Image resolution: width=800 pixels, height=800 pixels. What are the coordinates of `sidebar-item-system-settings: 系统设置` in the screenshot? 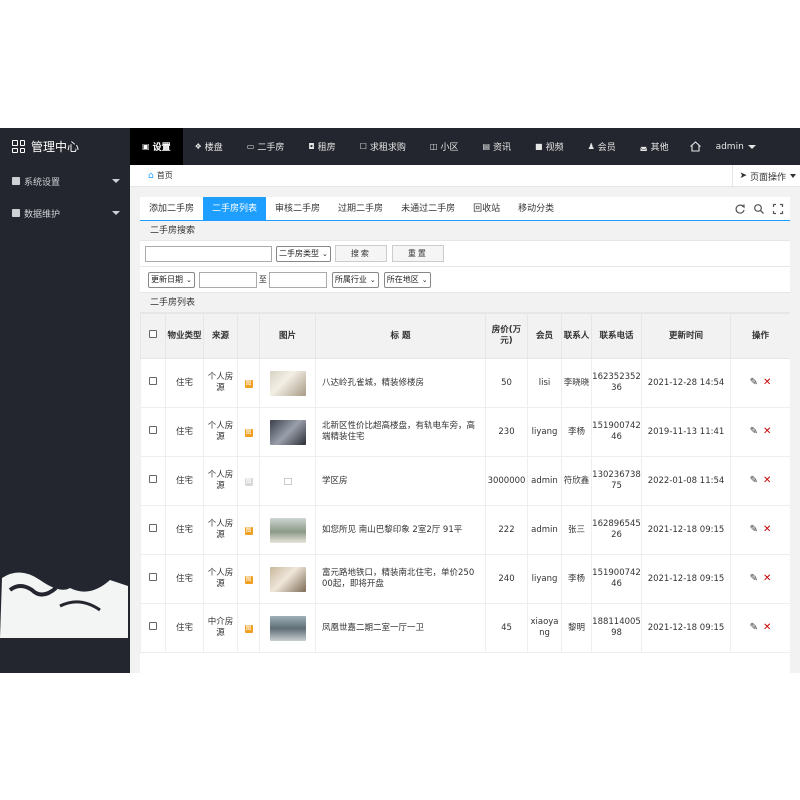 It's located at (65, 181).